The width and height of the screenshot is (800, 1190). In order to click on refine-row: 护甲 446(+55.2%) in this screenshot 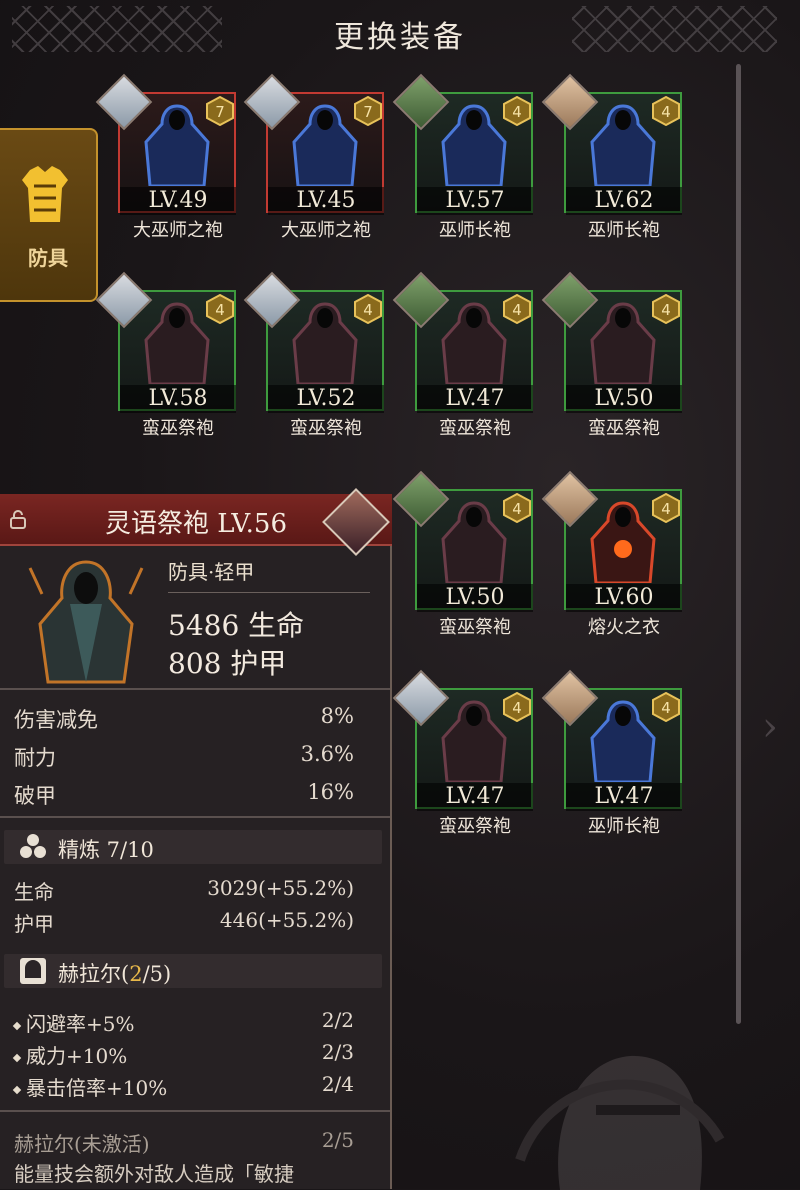, I will do `click(184, 922)`.